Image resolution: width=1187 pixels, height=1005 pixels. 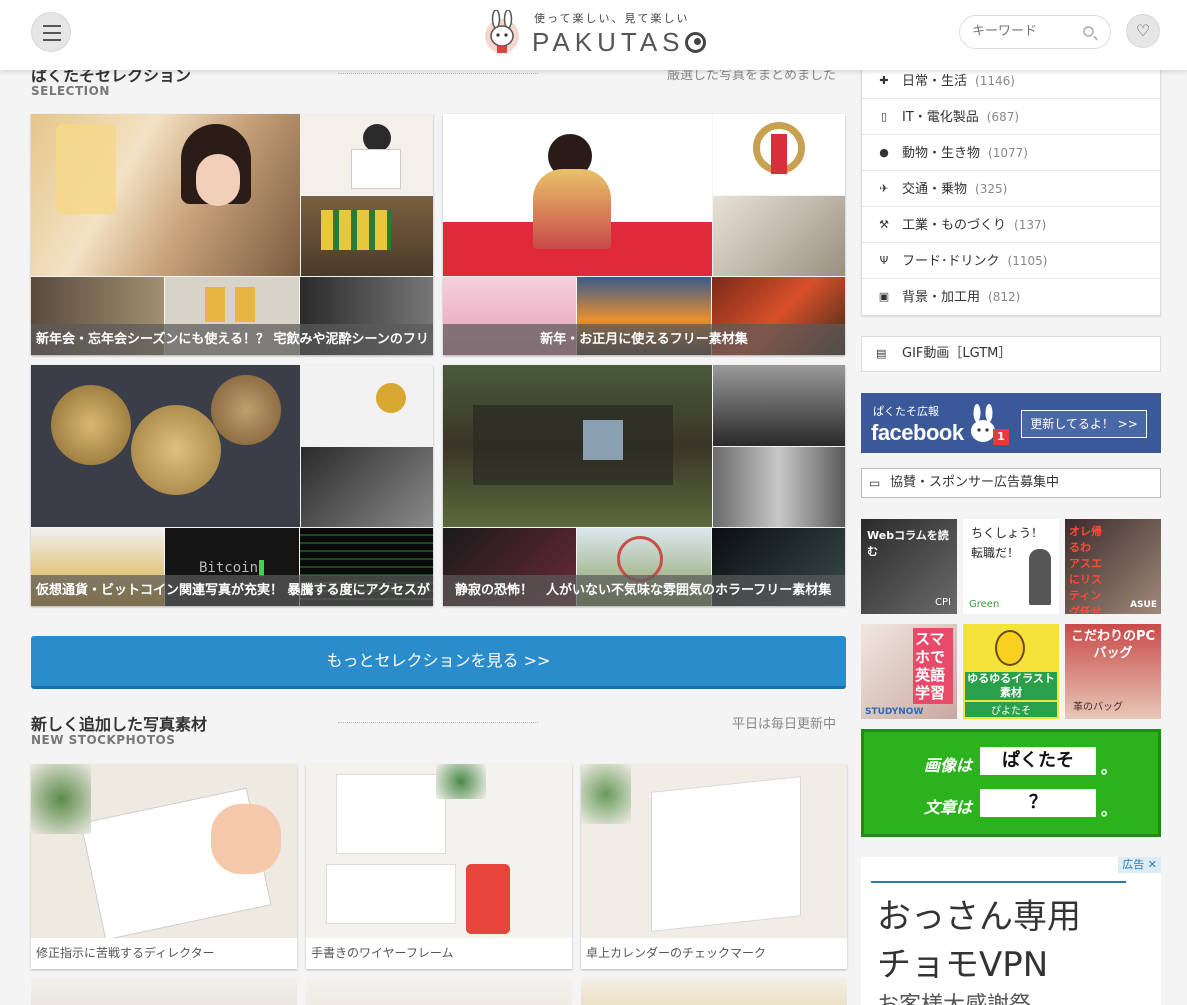 I want to click on search-input, so click(x=1027, y=31).